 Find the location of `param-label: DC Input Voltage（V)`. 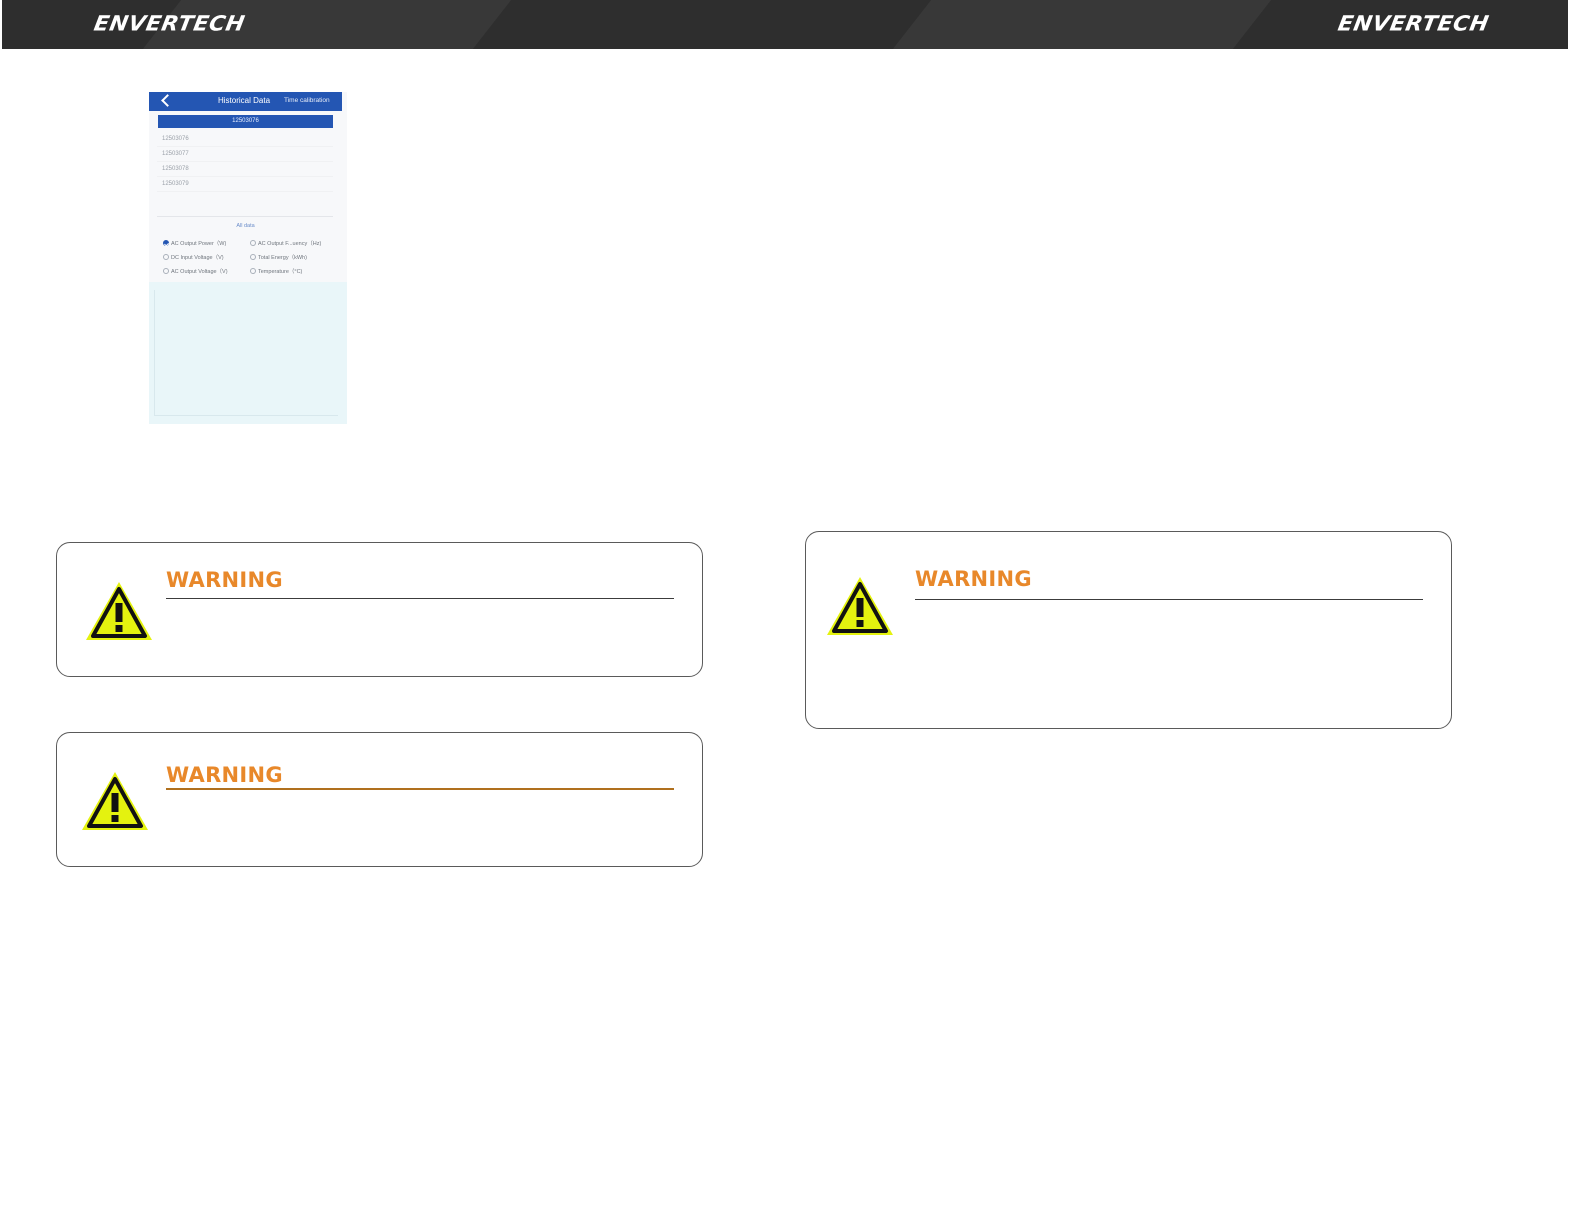

param-label: DC Input Voltage（V) is located at coordinates (197, 258).